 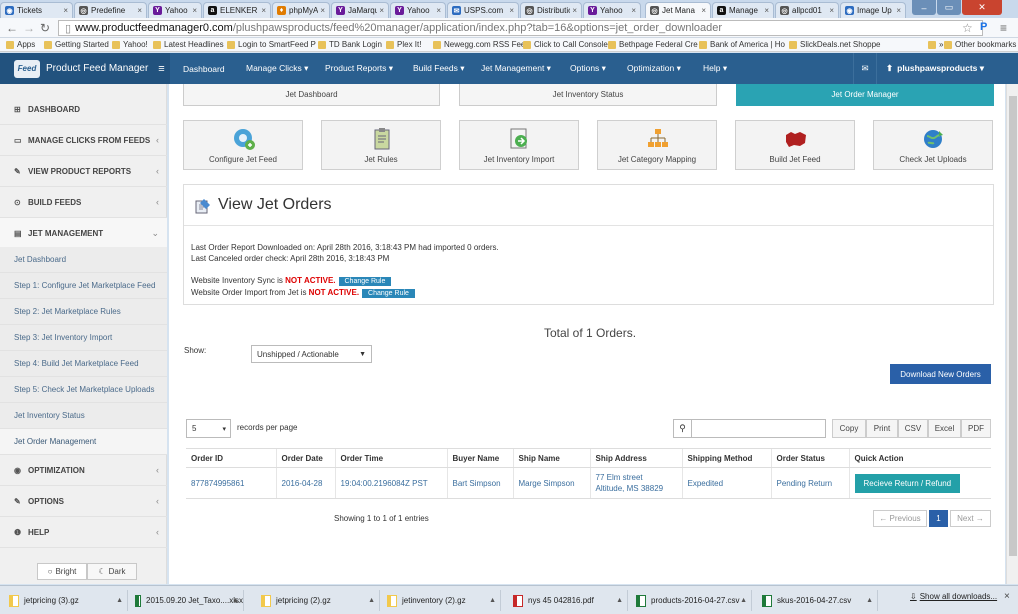 What do you see at coordinates (277, 68) in the screenshot?
I see `nav-item: Manage Clicks ▾` at bounding box center [277, 68].